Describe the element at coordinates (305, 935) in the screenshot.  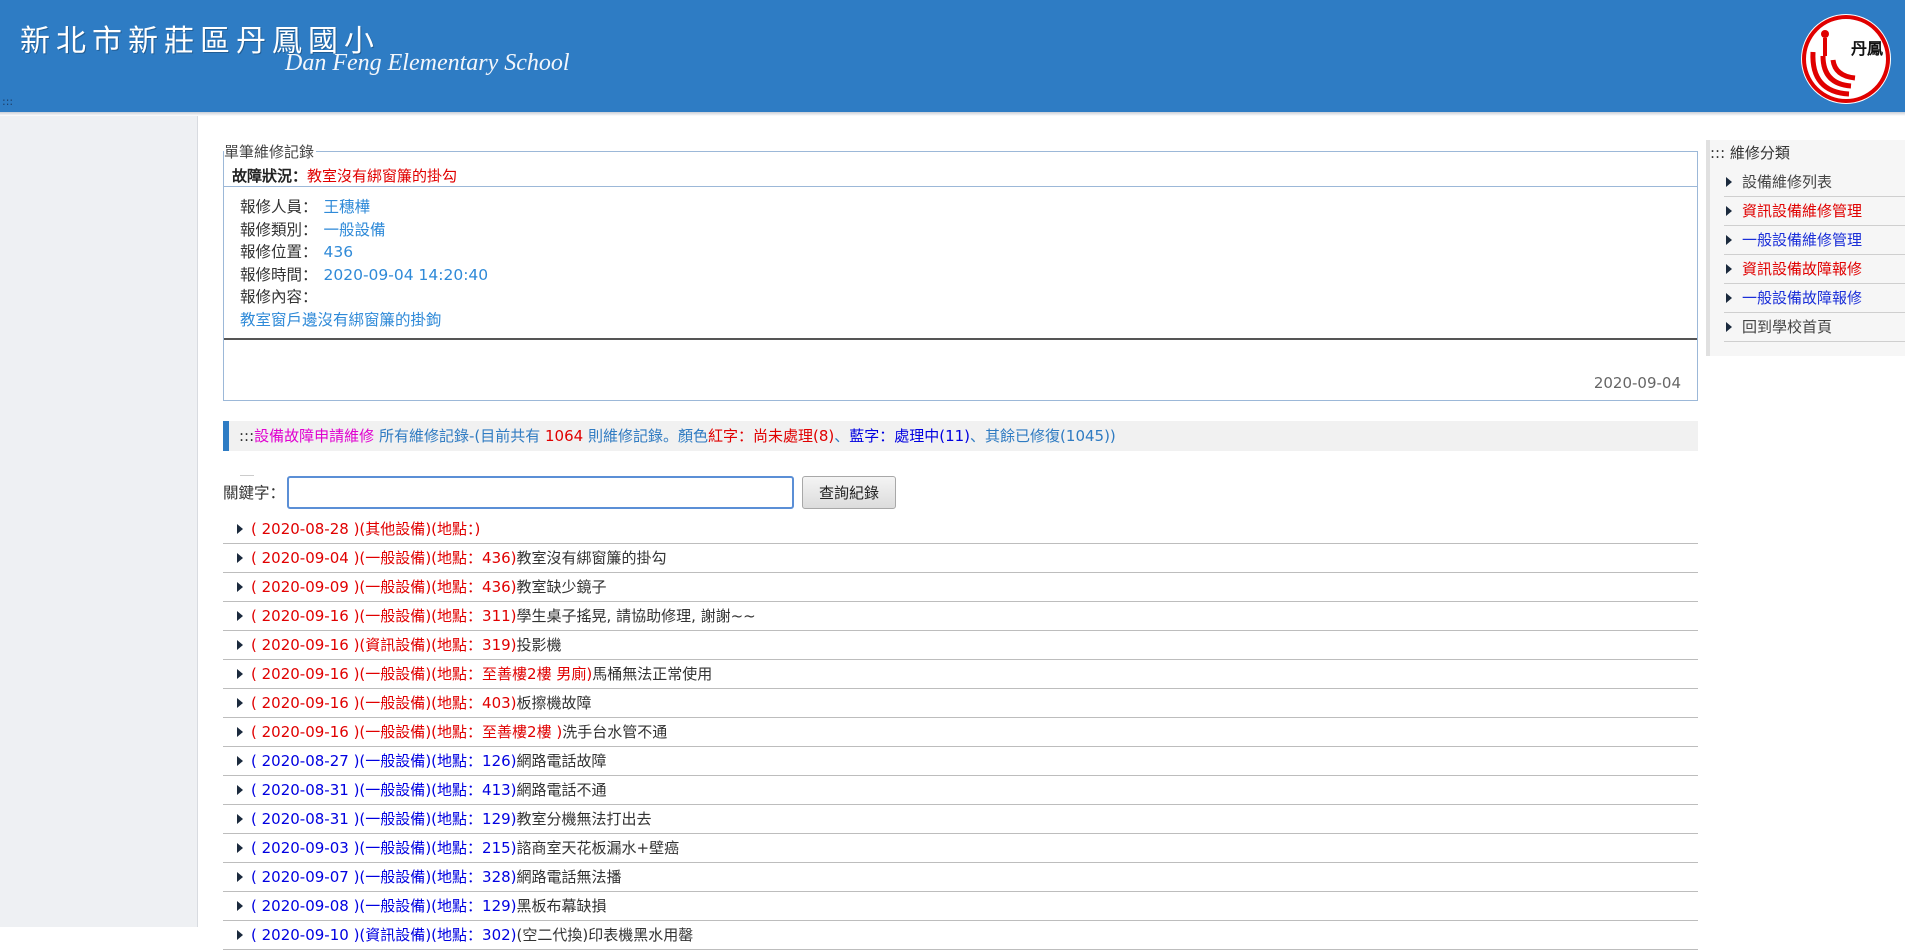
I see `record-date: 2020-09-10` at that location.